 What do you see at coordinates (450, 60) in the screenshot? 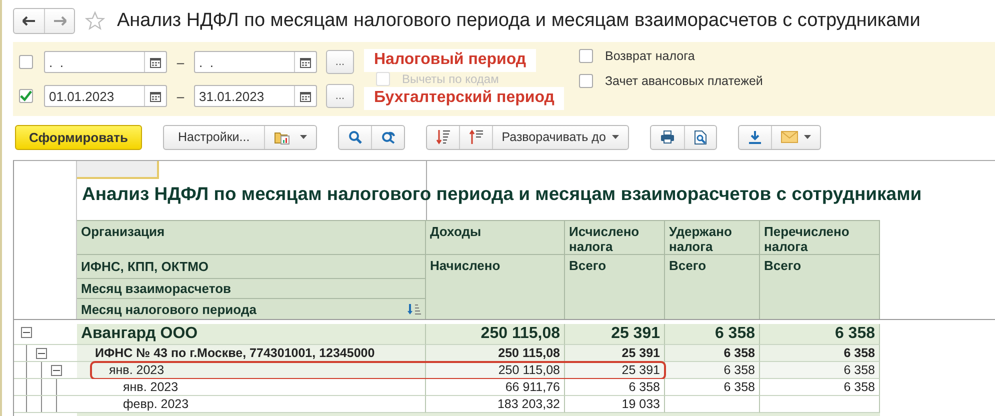
I see `annotation-label: Налоговый период` at bounding box center [450, 60].